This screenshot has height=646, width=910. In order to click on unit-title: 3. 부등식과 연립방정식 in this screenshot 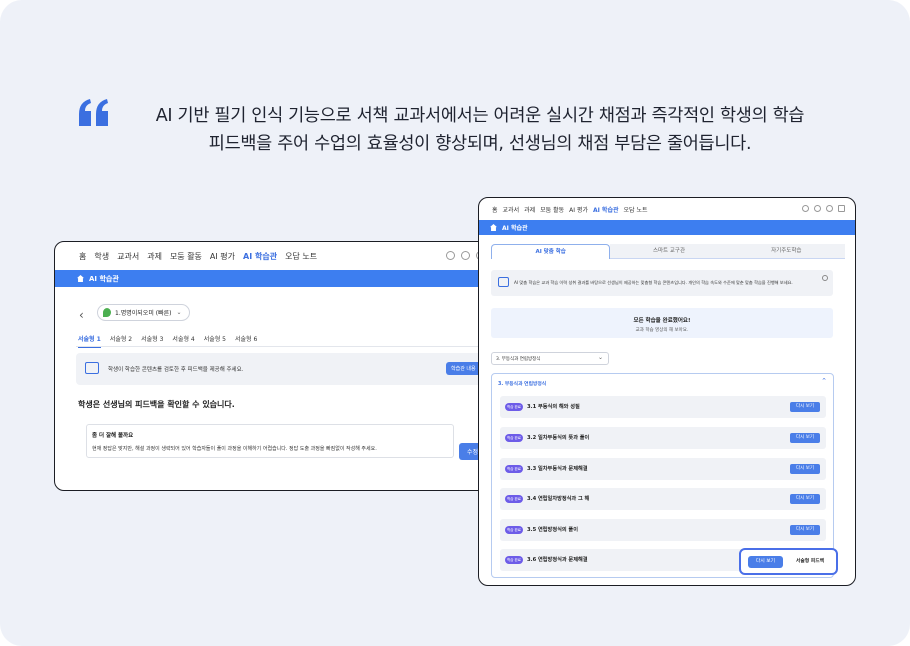, I will do `click(522, 384)`.